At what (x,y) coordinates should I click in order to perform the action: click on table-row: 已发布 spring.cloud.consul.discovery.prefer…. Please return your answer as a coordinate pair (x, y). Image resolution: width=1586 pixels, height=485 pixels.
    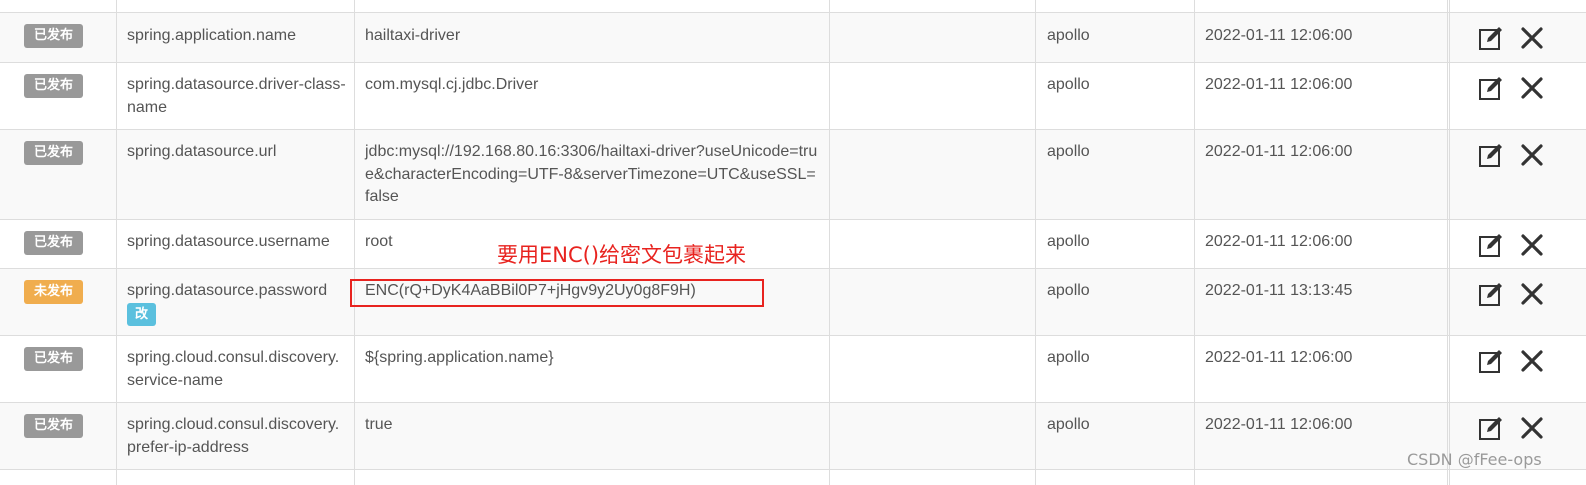
    Looking at the image, I should click on (793, 436).